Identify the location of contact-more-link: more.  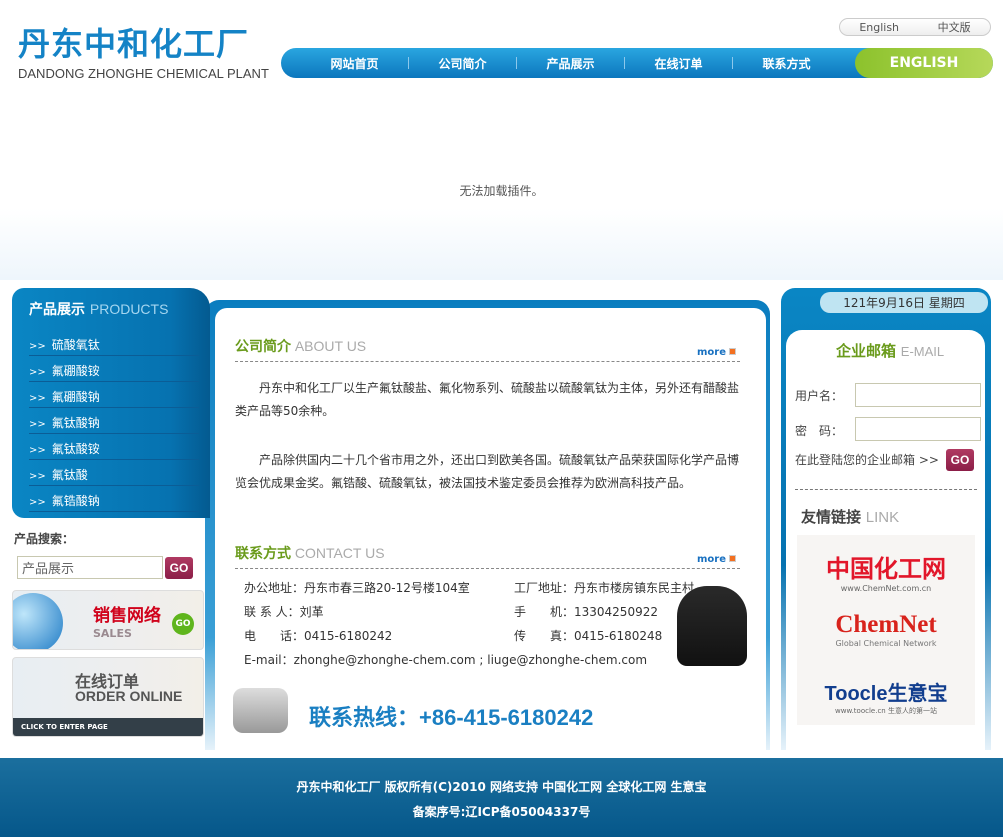
(716, 559).